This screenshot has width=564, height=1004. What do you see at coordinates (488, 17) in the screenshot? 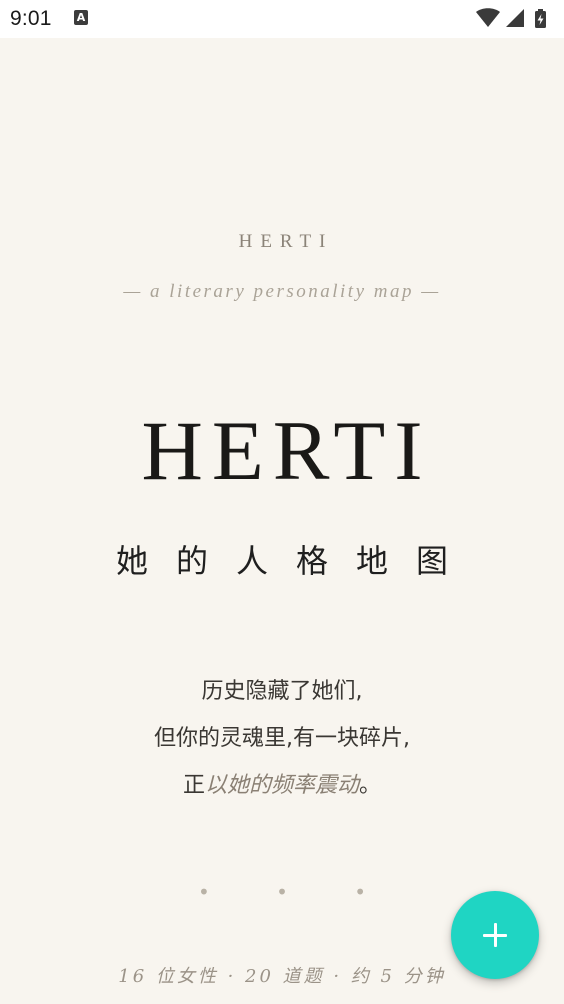
I see `wifi-icon` at bounding box center [488, 17].